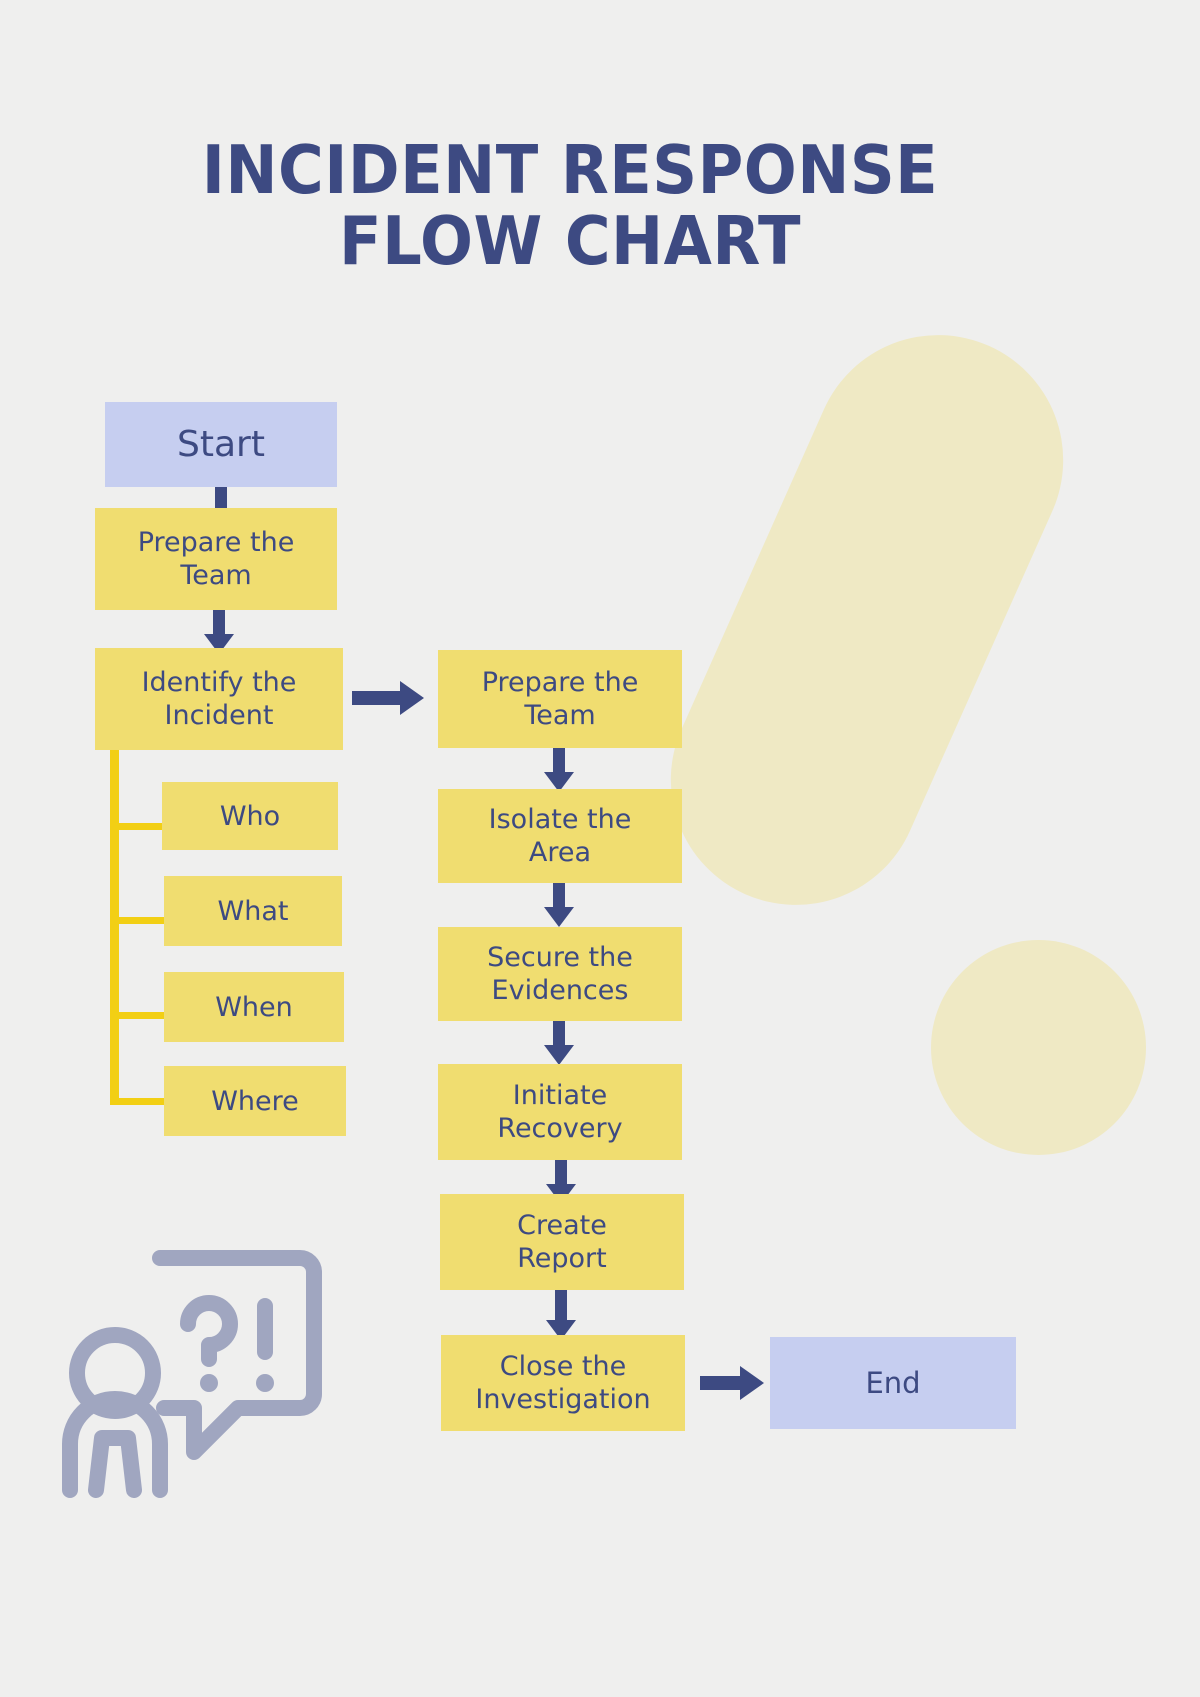 The width and height of the screenshot is (1200, 1697). What do you see at coordinates (219, 682) in the screenshot?
I see `node-identify-incident-line1: Identify the` at bounding box center [219, 682].